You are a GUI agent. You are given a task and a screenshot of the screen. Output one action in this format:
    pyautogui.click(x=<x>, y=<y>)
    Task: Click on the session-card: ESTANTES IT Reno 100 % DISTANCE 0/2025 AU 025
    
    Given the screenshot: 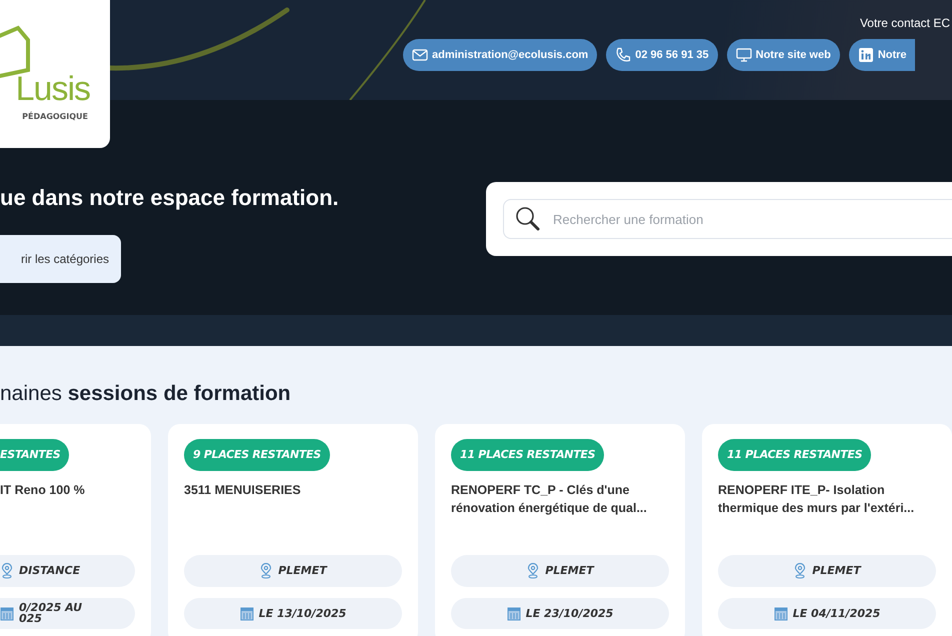 What is the action you would take?
    pyautogui.click(x=75, y=530)
    